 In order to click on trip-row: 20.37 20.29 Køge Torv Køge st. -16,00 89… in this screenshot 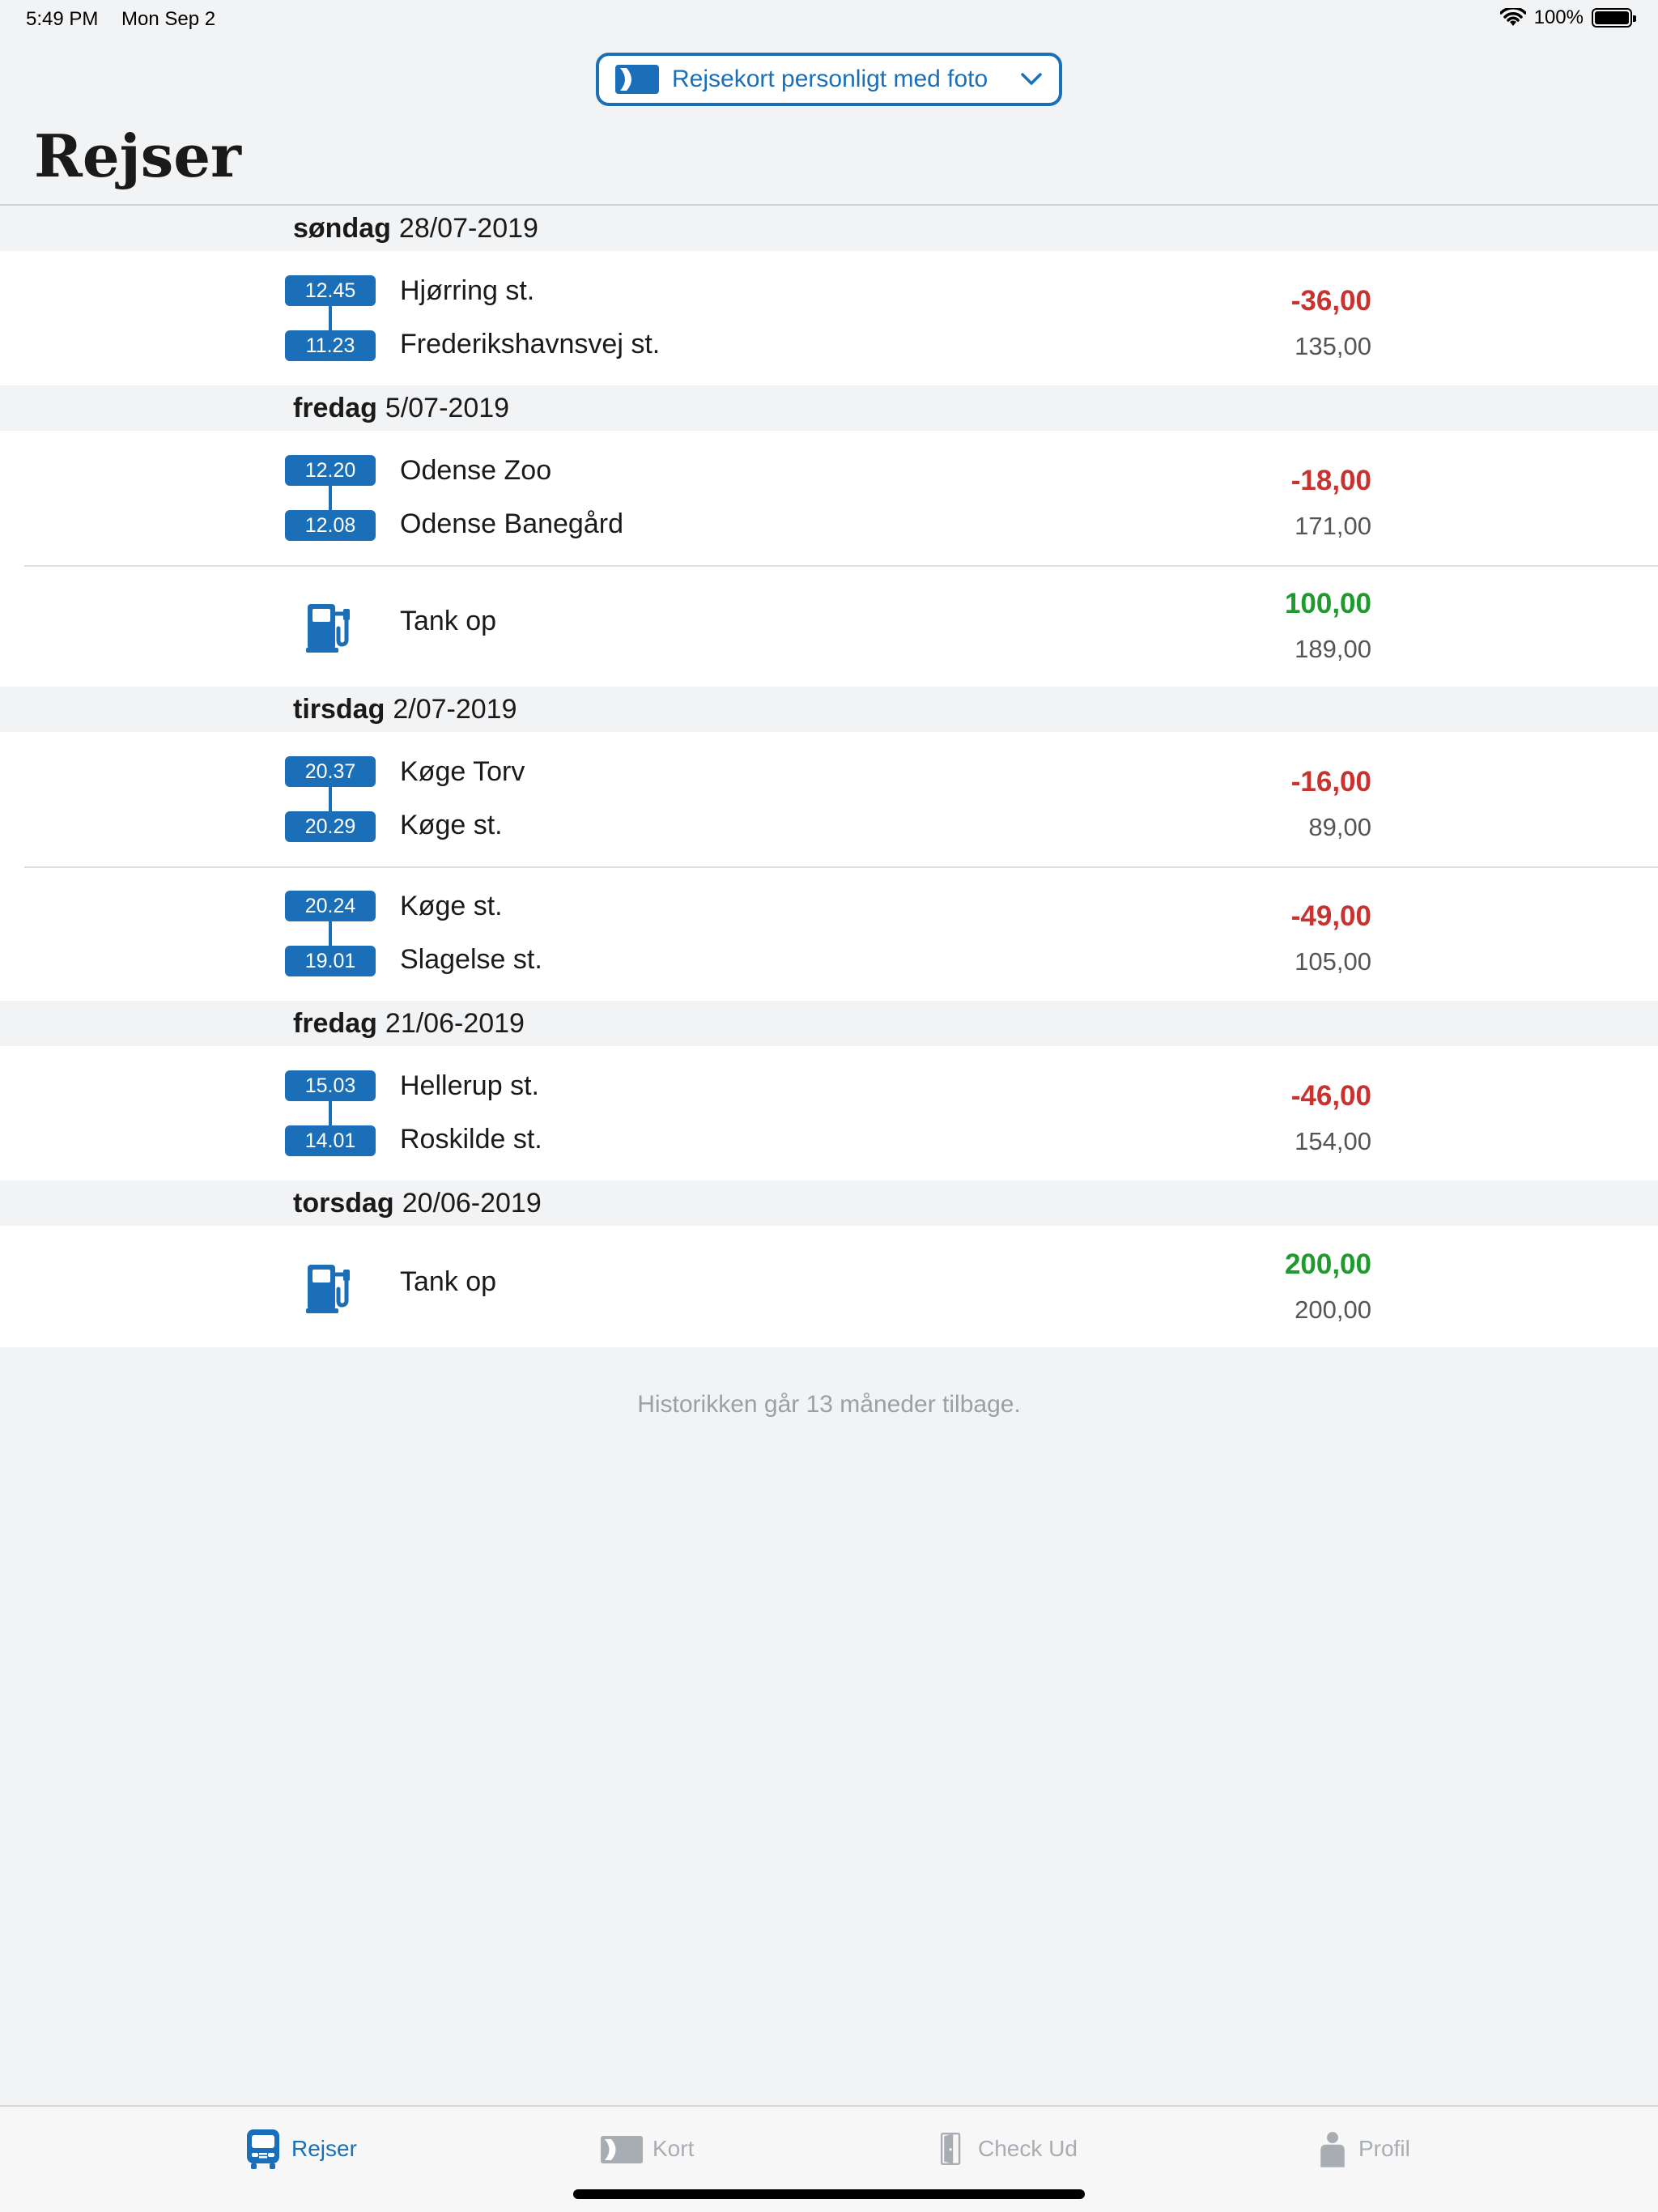, I will do `click(829, 799)`.